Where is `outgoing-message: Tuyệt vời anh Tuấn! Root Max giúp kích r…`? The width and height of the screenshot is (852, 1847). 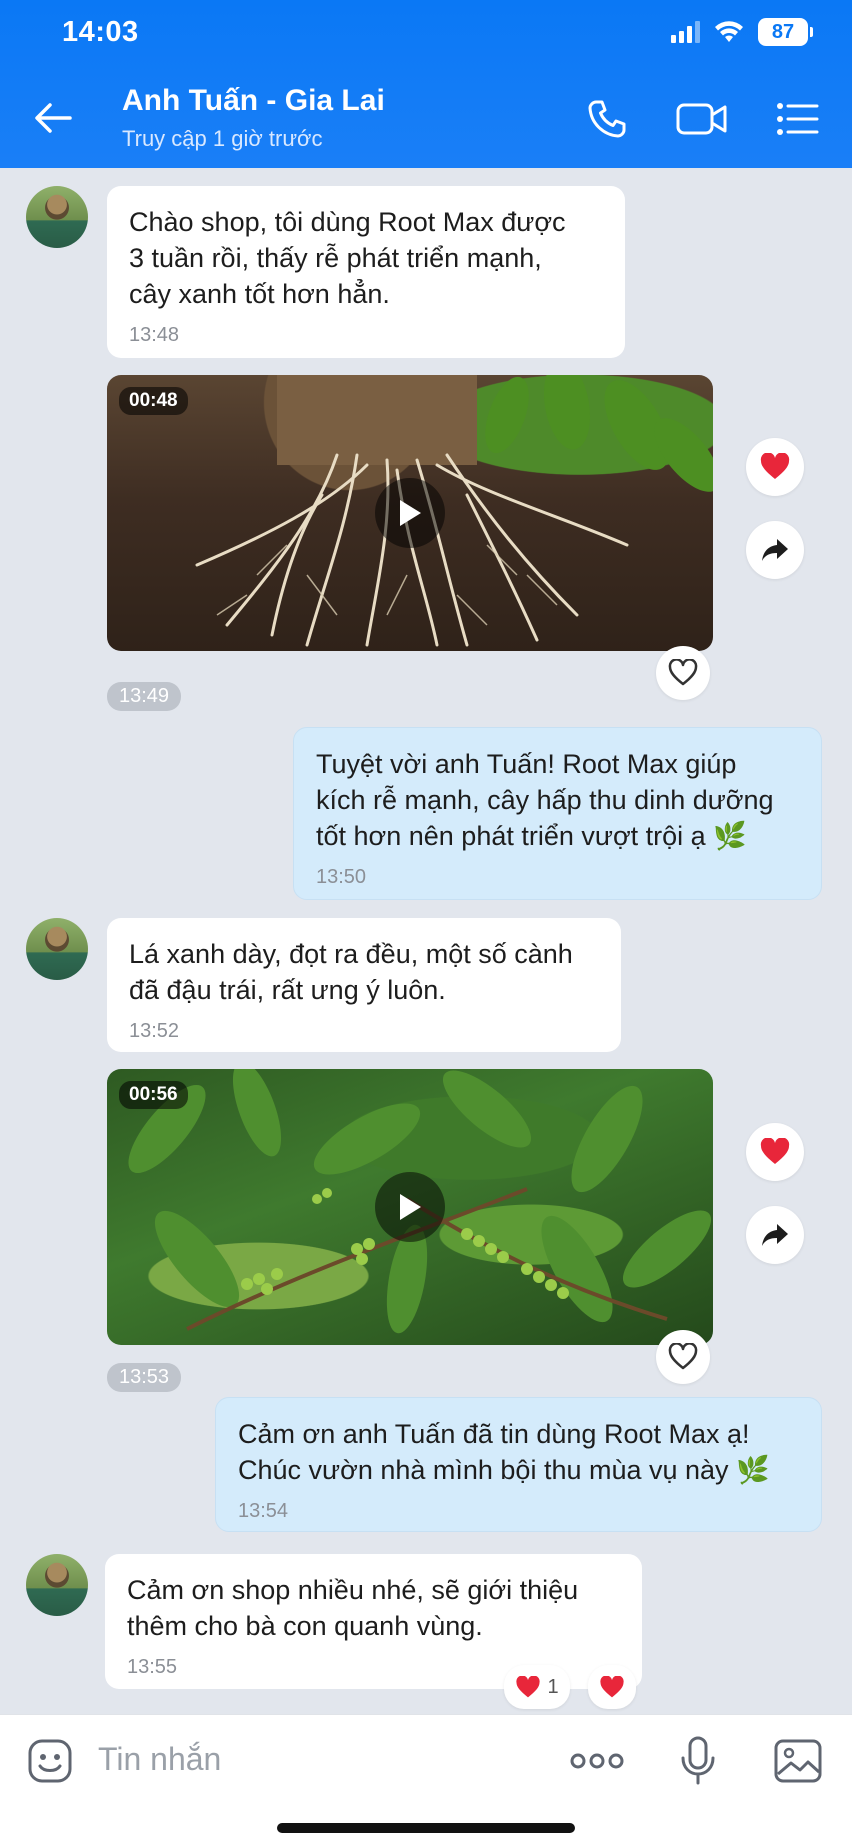 outgoing-message: Tuyệt vời anh Tuấn! Root Max giúp kích r… is located at coordinates (557, 813).